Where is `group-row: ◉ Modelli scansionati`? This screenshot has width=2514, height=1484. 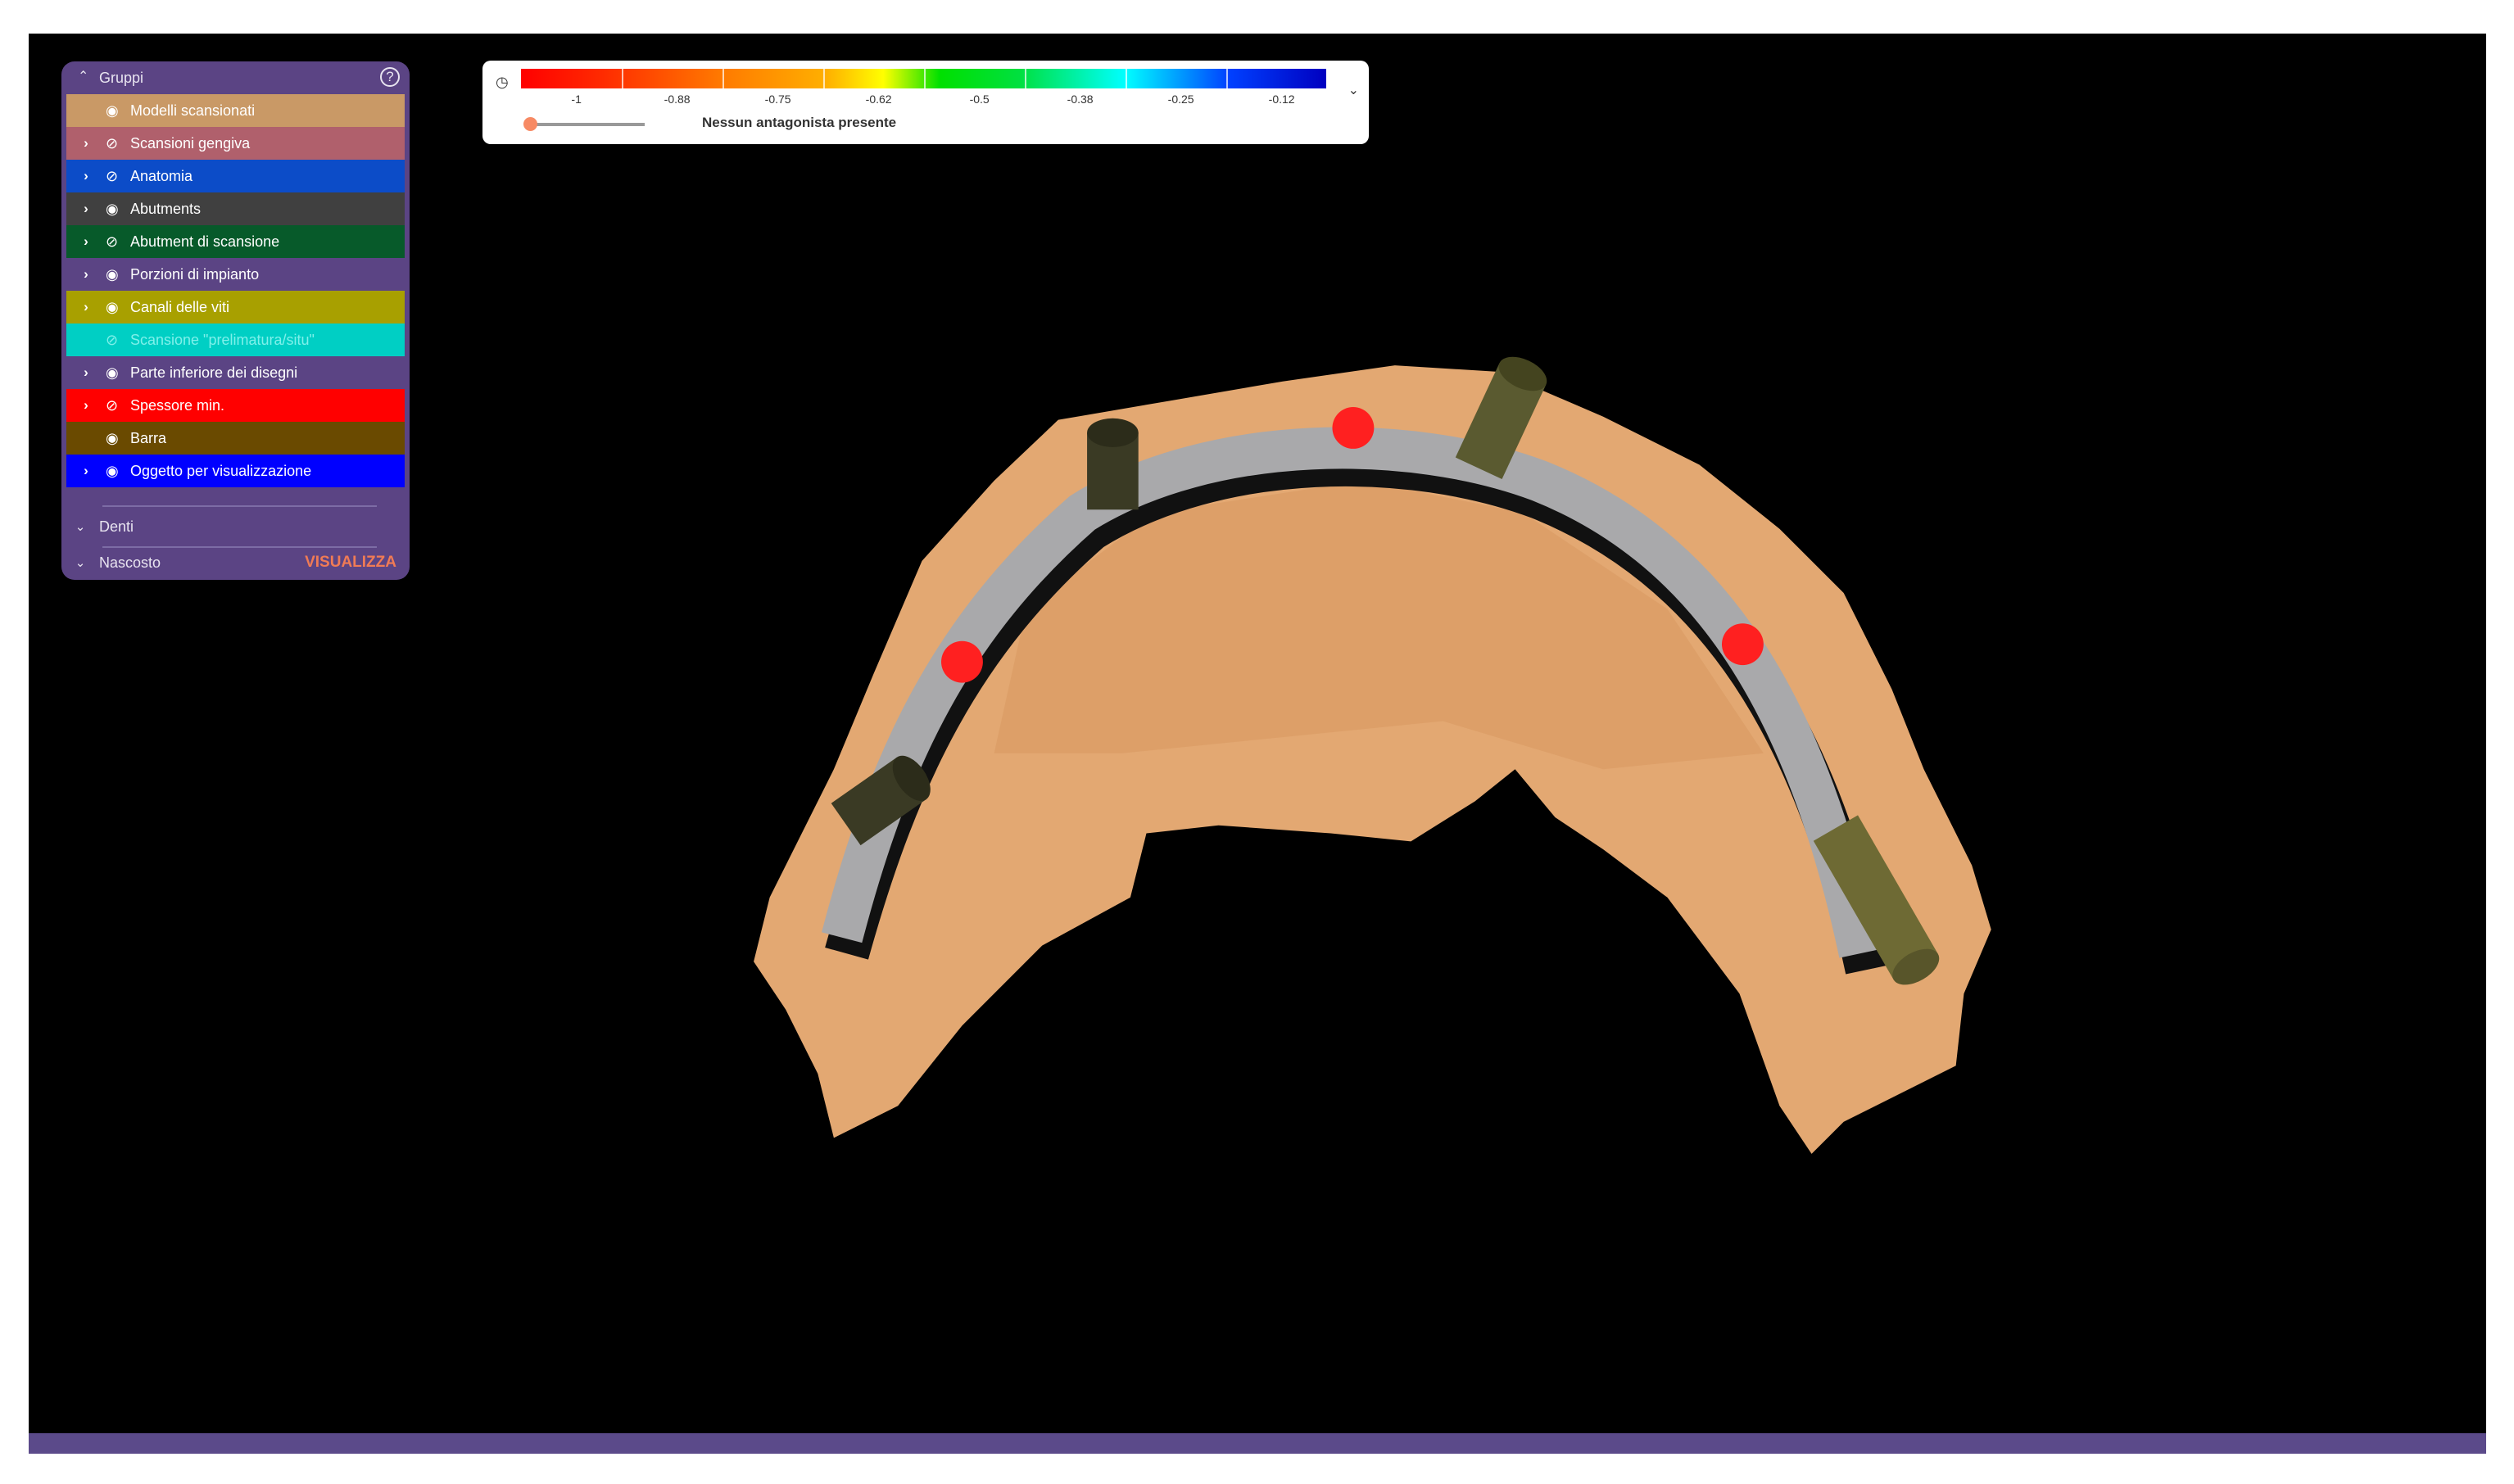
group-row: ◉ Modelli scansionati is located at coordinates (236, 110).